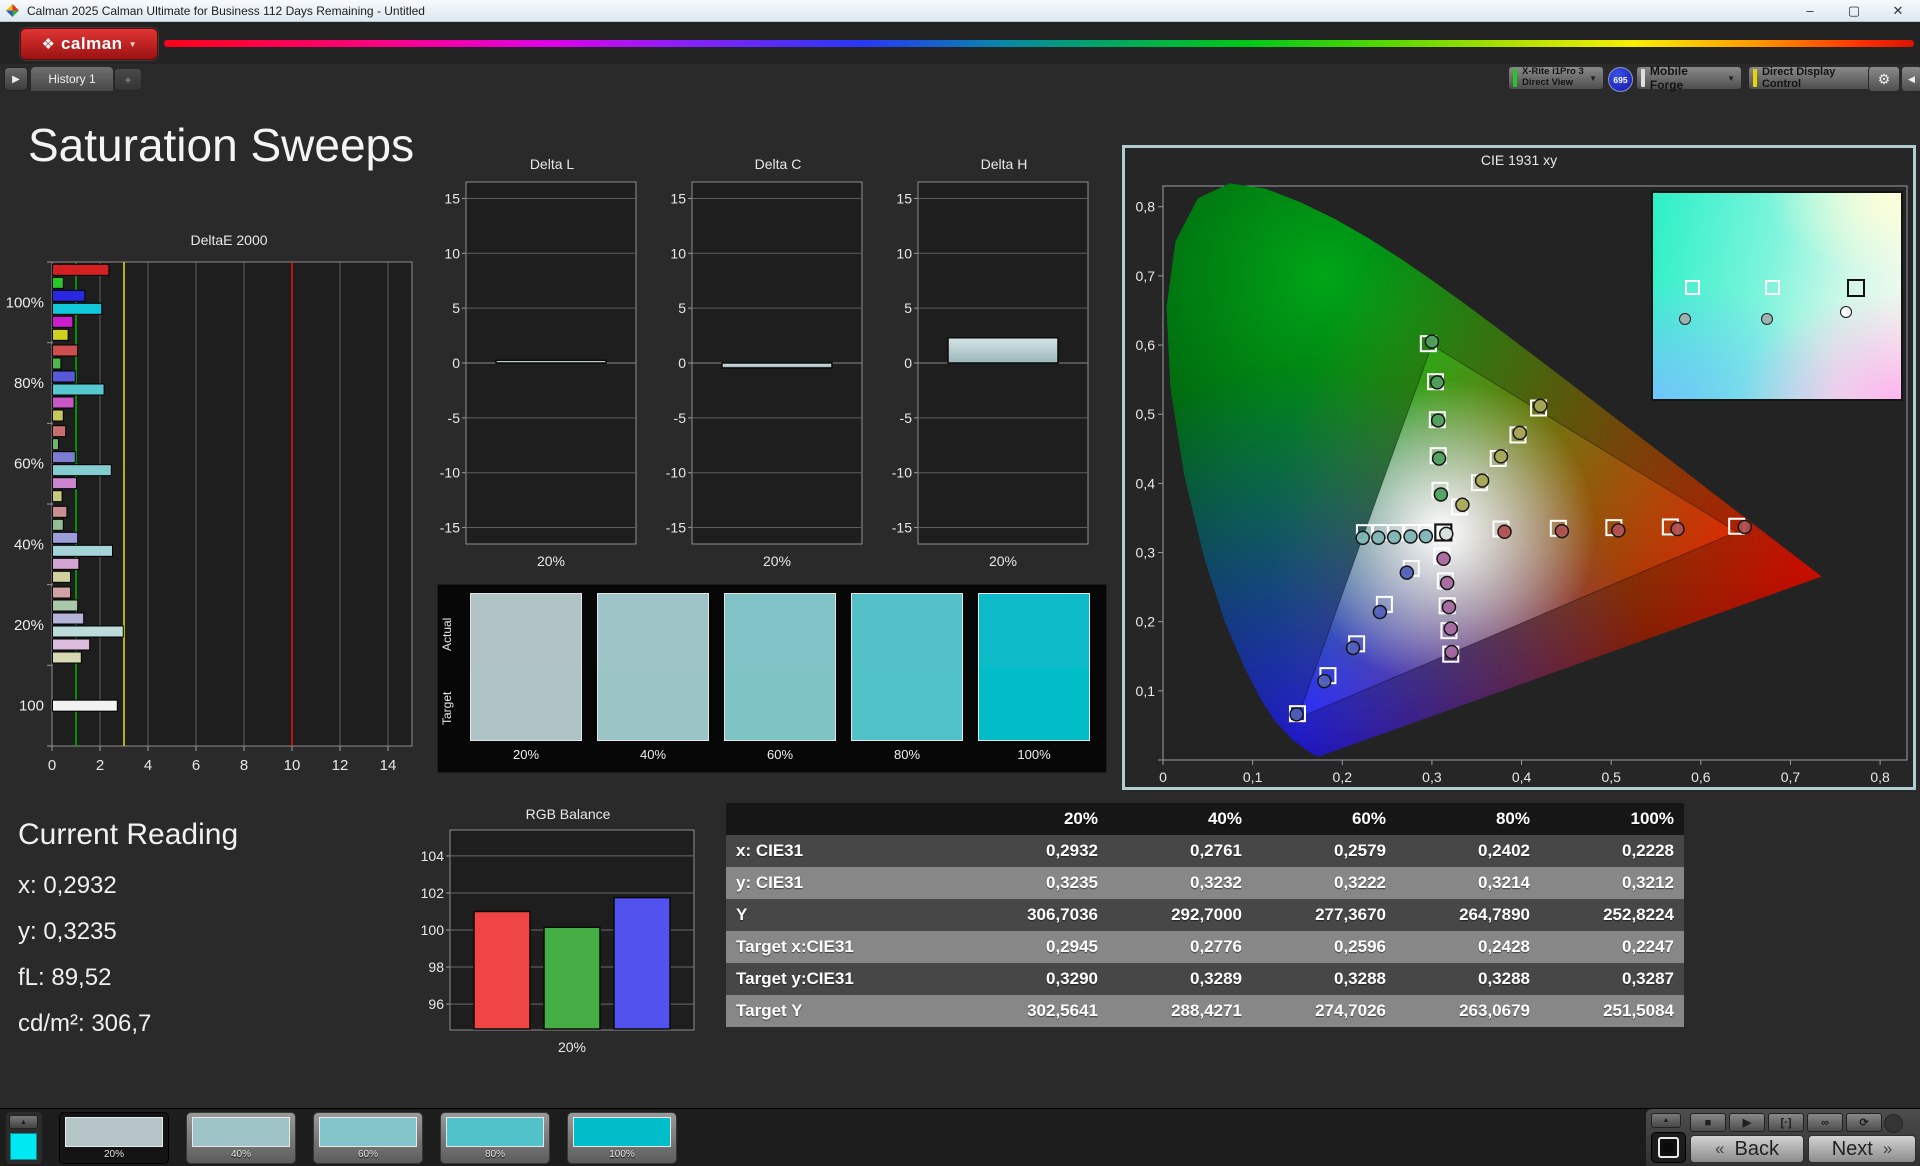 Image resolution: width=1920 pixels, height=1166 pixels. Describe the element at coordinates (622, 1138) in the screenshot. I see `patch-button-100%: 100%` at that location.